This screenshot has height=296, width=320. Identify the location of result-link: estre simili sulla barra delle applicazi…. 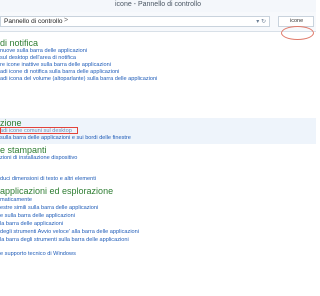
(49, 208).